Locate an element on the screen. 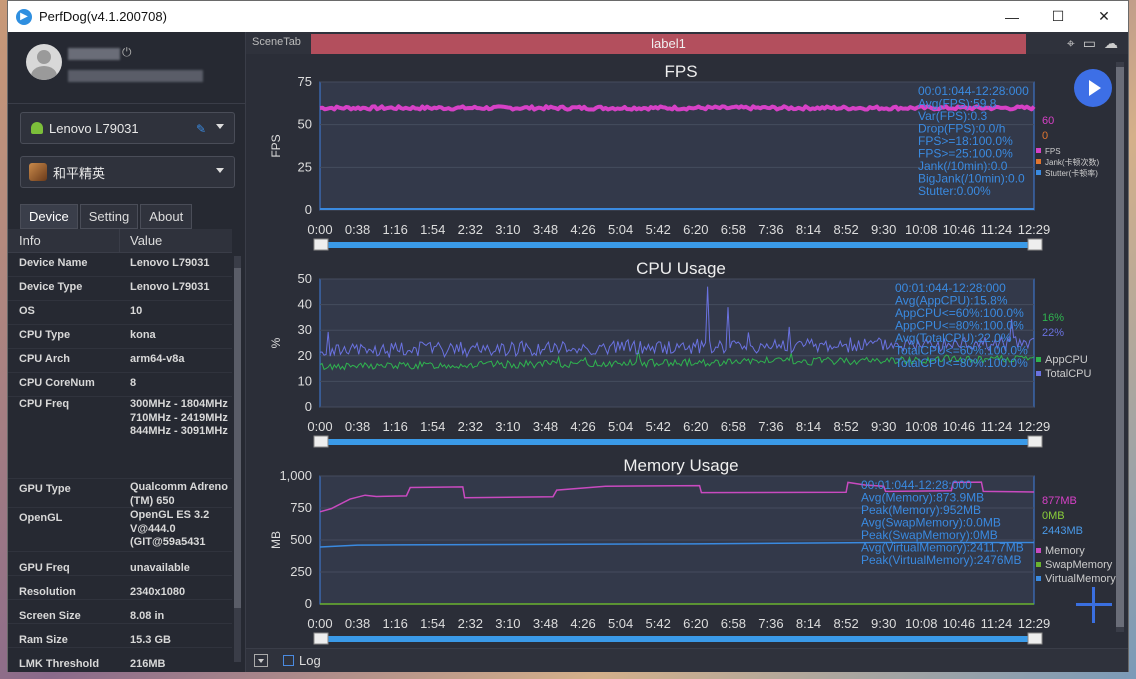 This screenshot has width=1136, height=679. table-row: Device Type Lenovo L79031 is located at coordinates (120, 289).